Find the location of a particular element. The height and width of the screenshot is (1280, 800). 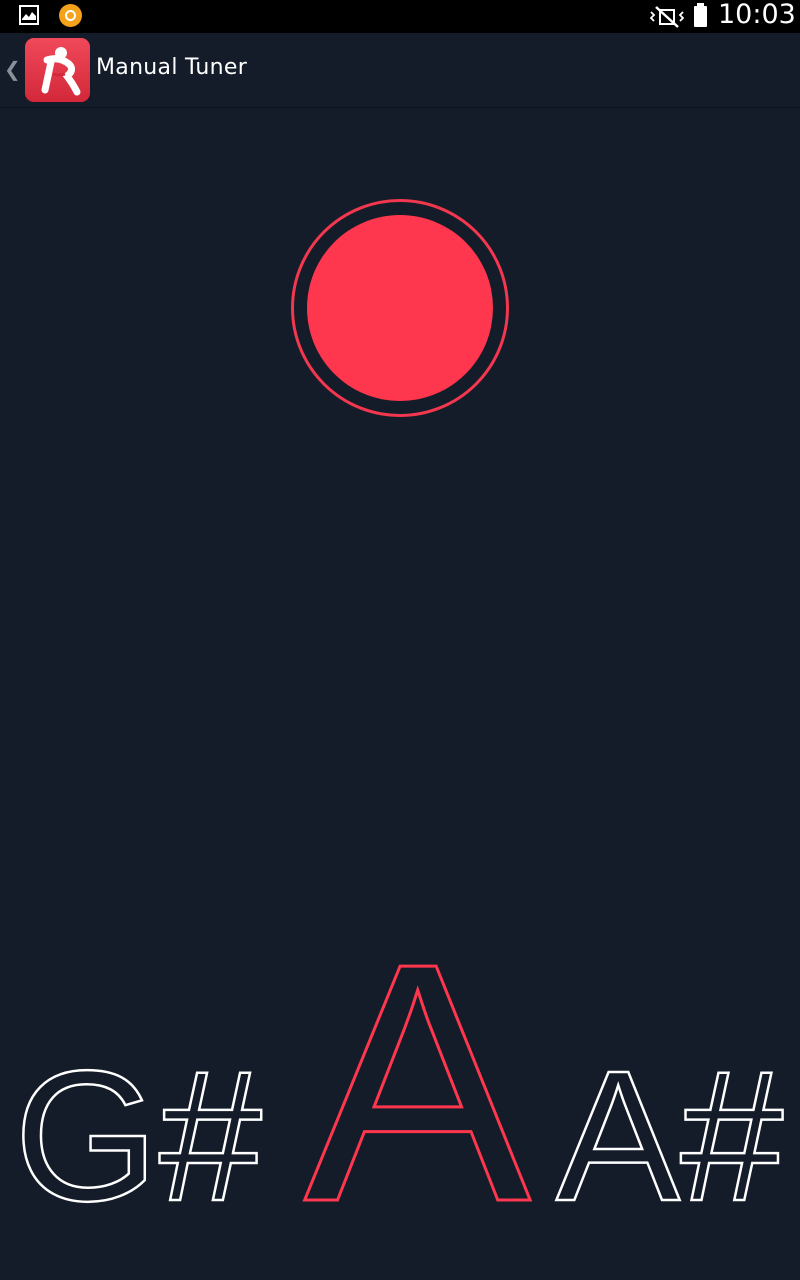

app-logo is located at coordinates (57, 70).